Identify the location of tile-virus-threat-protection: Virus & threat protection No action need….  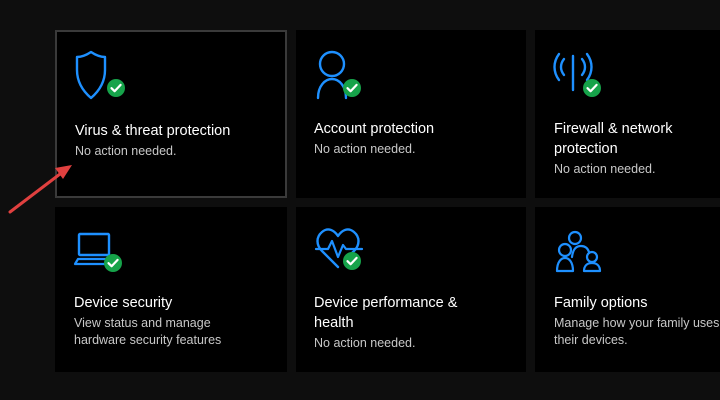
(171, 114).